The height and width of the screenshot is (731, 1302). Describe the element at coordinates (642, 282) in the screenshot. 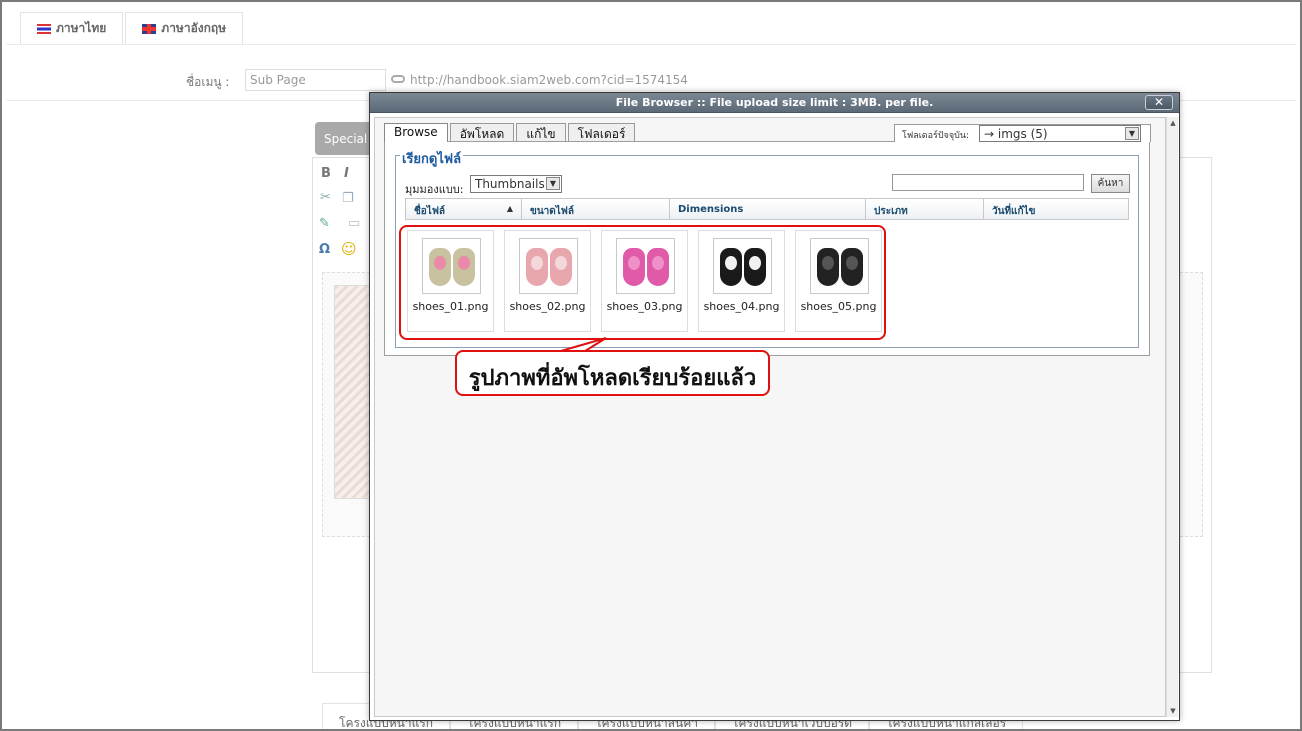

I see `highlight-box` at that location.